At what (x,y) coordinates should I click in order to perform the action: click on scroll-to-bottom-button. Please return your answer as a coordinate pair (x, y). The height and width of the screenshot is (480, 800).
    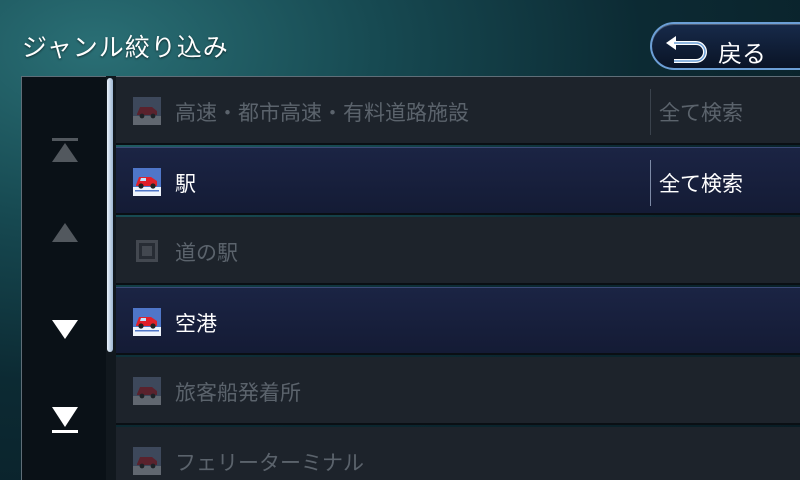
    Looking at the image, I should click on (64, 419).